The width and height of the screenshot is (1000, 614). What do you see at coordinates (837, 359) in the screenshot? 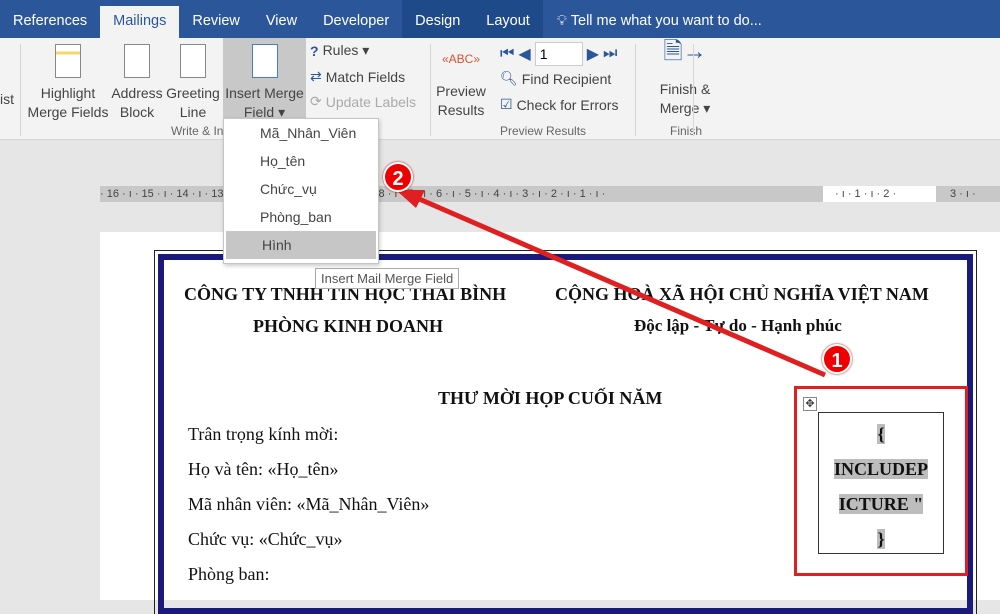
I see `step-badge-1: 1` at bounding box center [837, 359].